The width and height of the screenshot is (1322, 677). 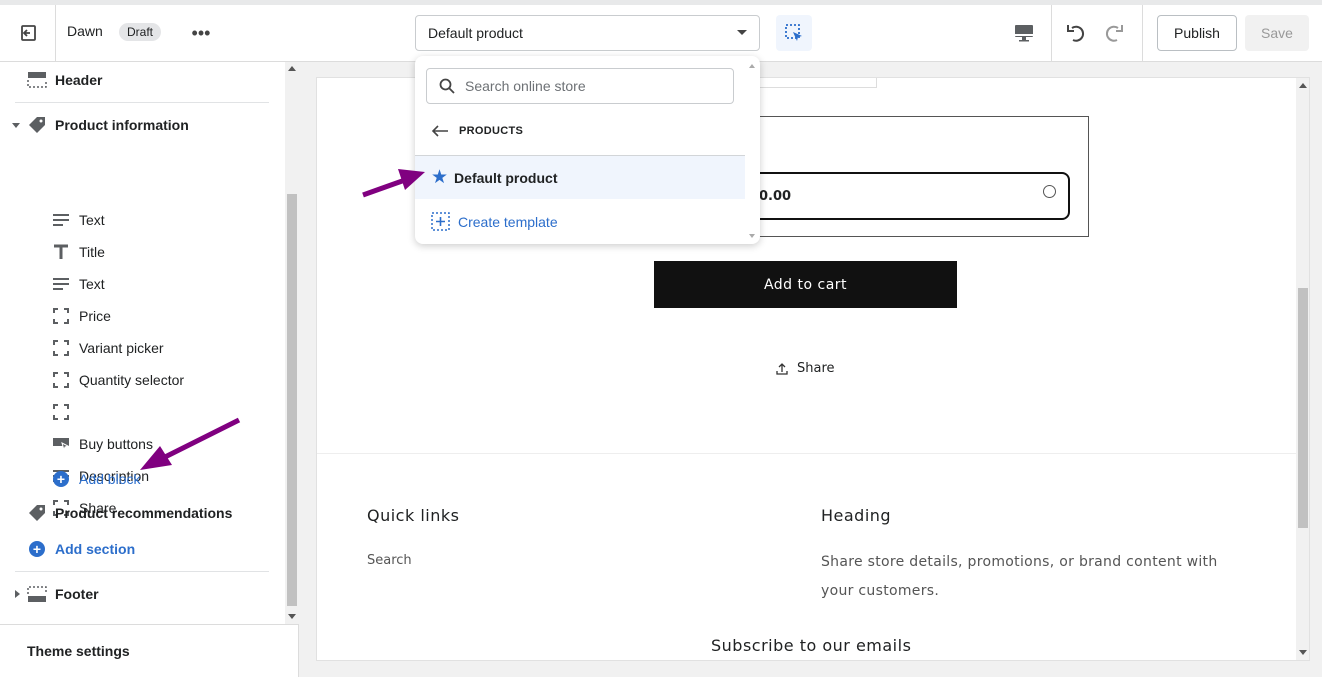 What do you see at coordinates (37, 594) in the screenshot?
I see `footer-icon` at bounding box center [37, 594].